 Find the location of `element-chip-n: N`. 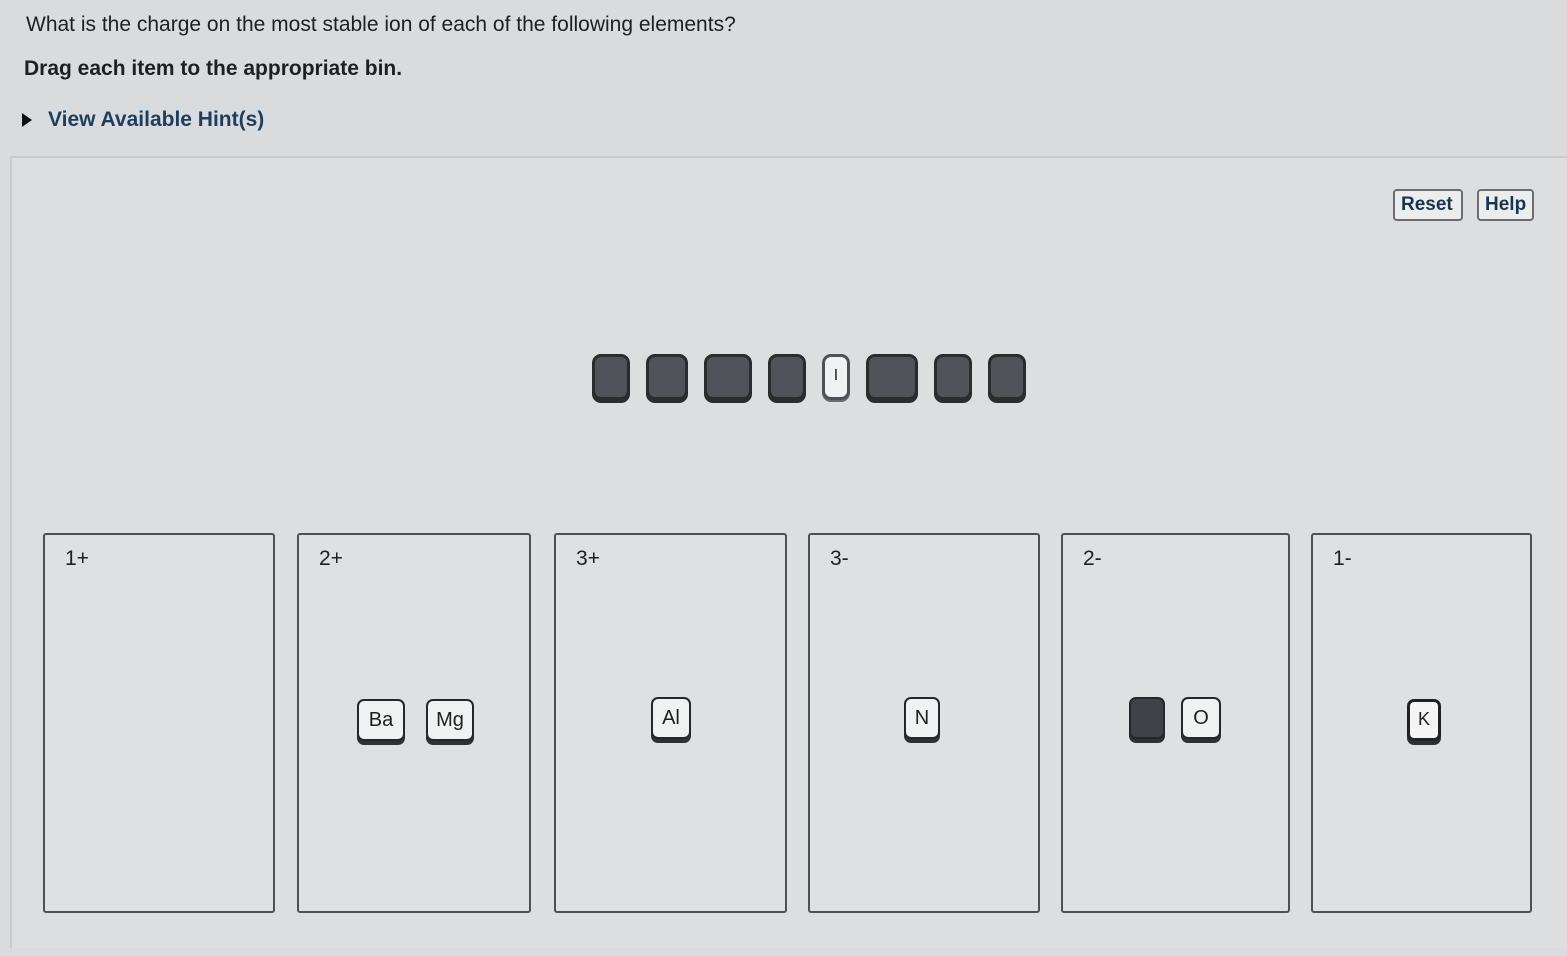

element-chip-n: N is located at coordinates (922, 718).